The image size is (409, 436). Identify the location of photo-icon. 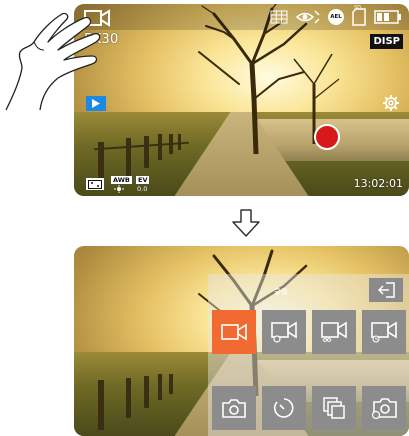
(234, 408).